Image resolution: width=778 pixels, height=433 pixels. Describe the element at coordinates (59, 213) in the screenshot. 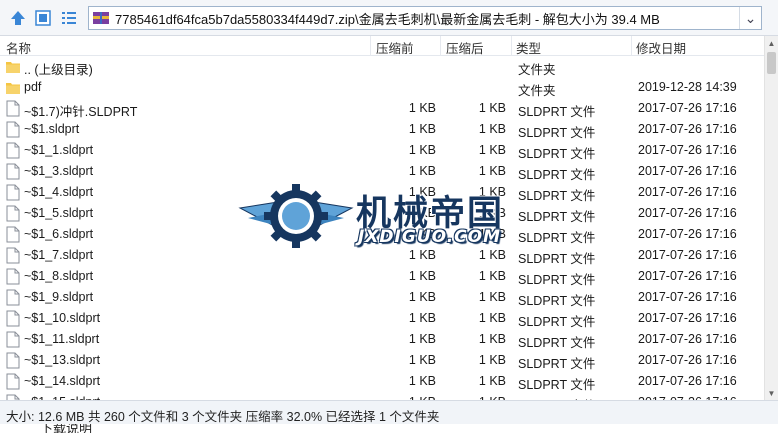

I see `file-name: ~$1_5.sldprt` at that location.